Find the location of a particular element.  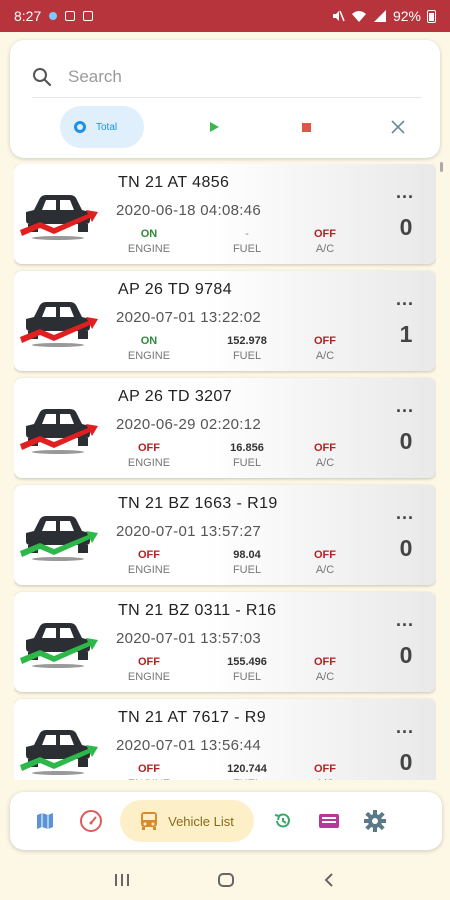

engine-value: ON is located at coordinates (149, 234).